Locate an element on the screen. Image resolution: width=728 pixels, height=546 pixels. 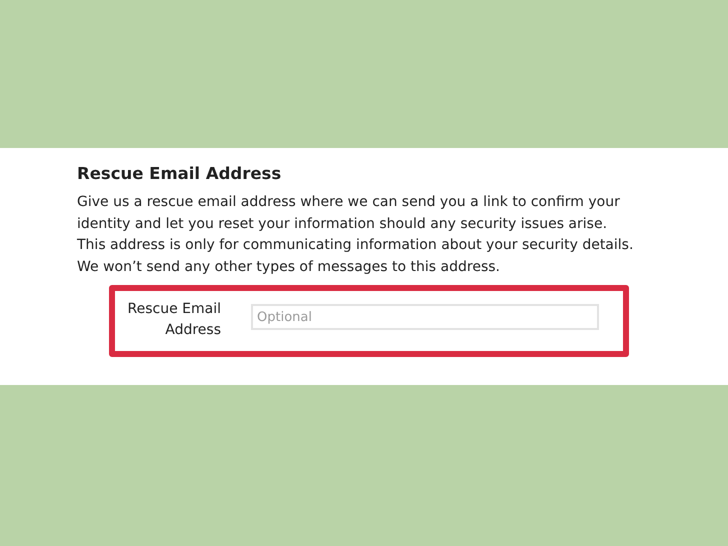
email-input-field: Optional is located at coordinates (425, 317).